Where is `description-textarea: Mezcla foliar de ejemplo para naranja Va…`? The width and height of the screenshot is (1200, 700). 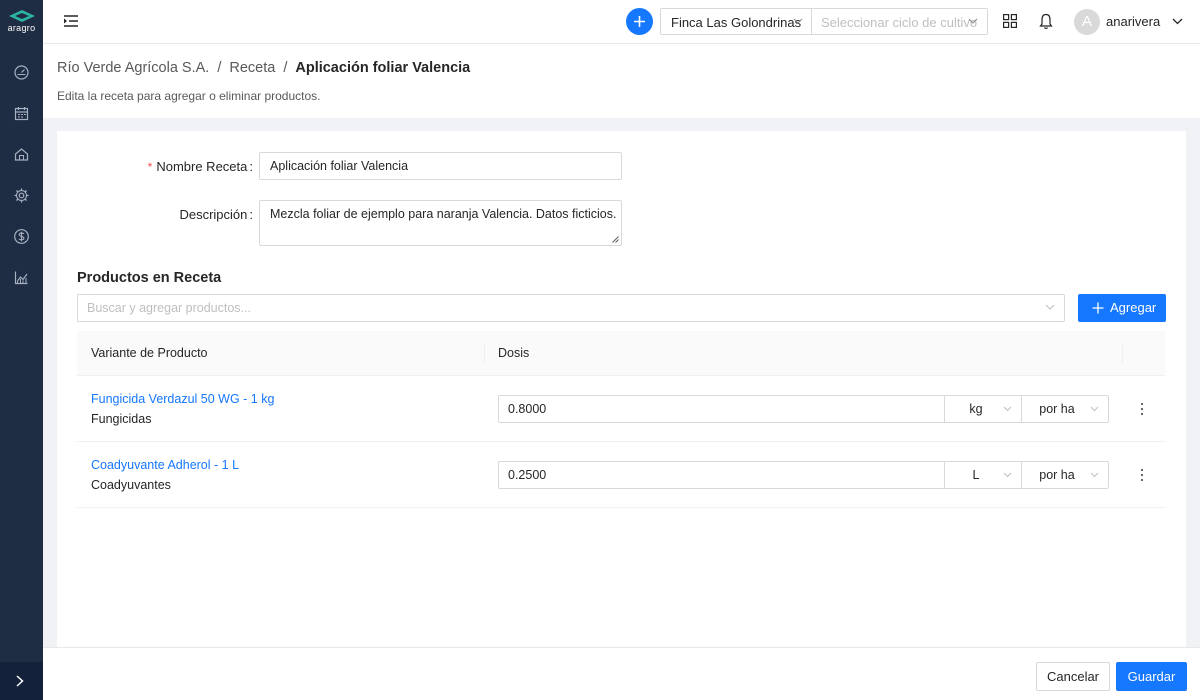
description-textarea: Mezcla foliar de ejemplo para naranja Va… is located at coordinates (440, 223).